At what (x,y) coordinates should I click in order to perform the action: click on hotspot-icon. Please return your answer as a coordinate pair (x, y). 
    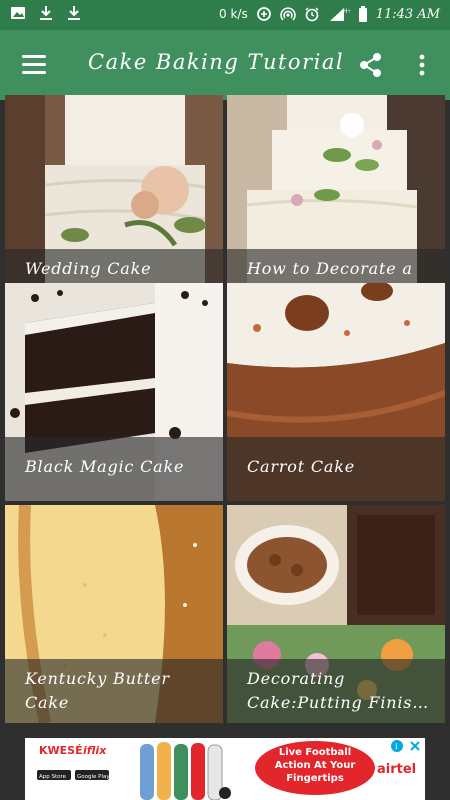
    Looking at the image, I should click on (288, 14).